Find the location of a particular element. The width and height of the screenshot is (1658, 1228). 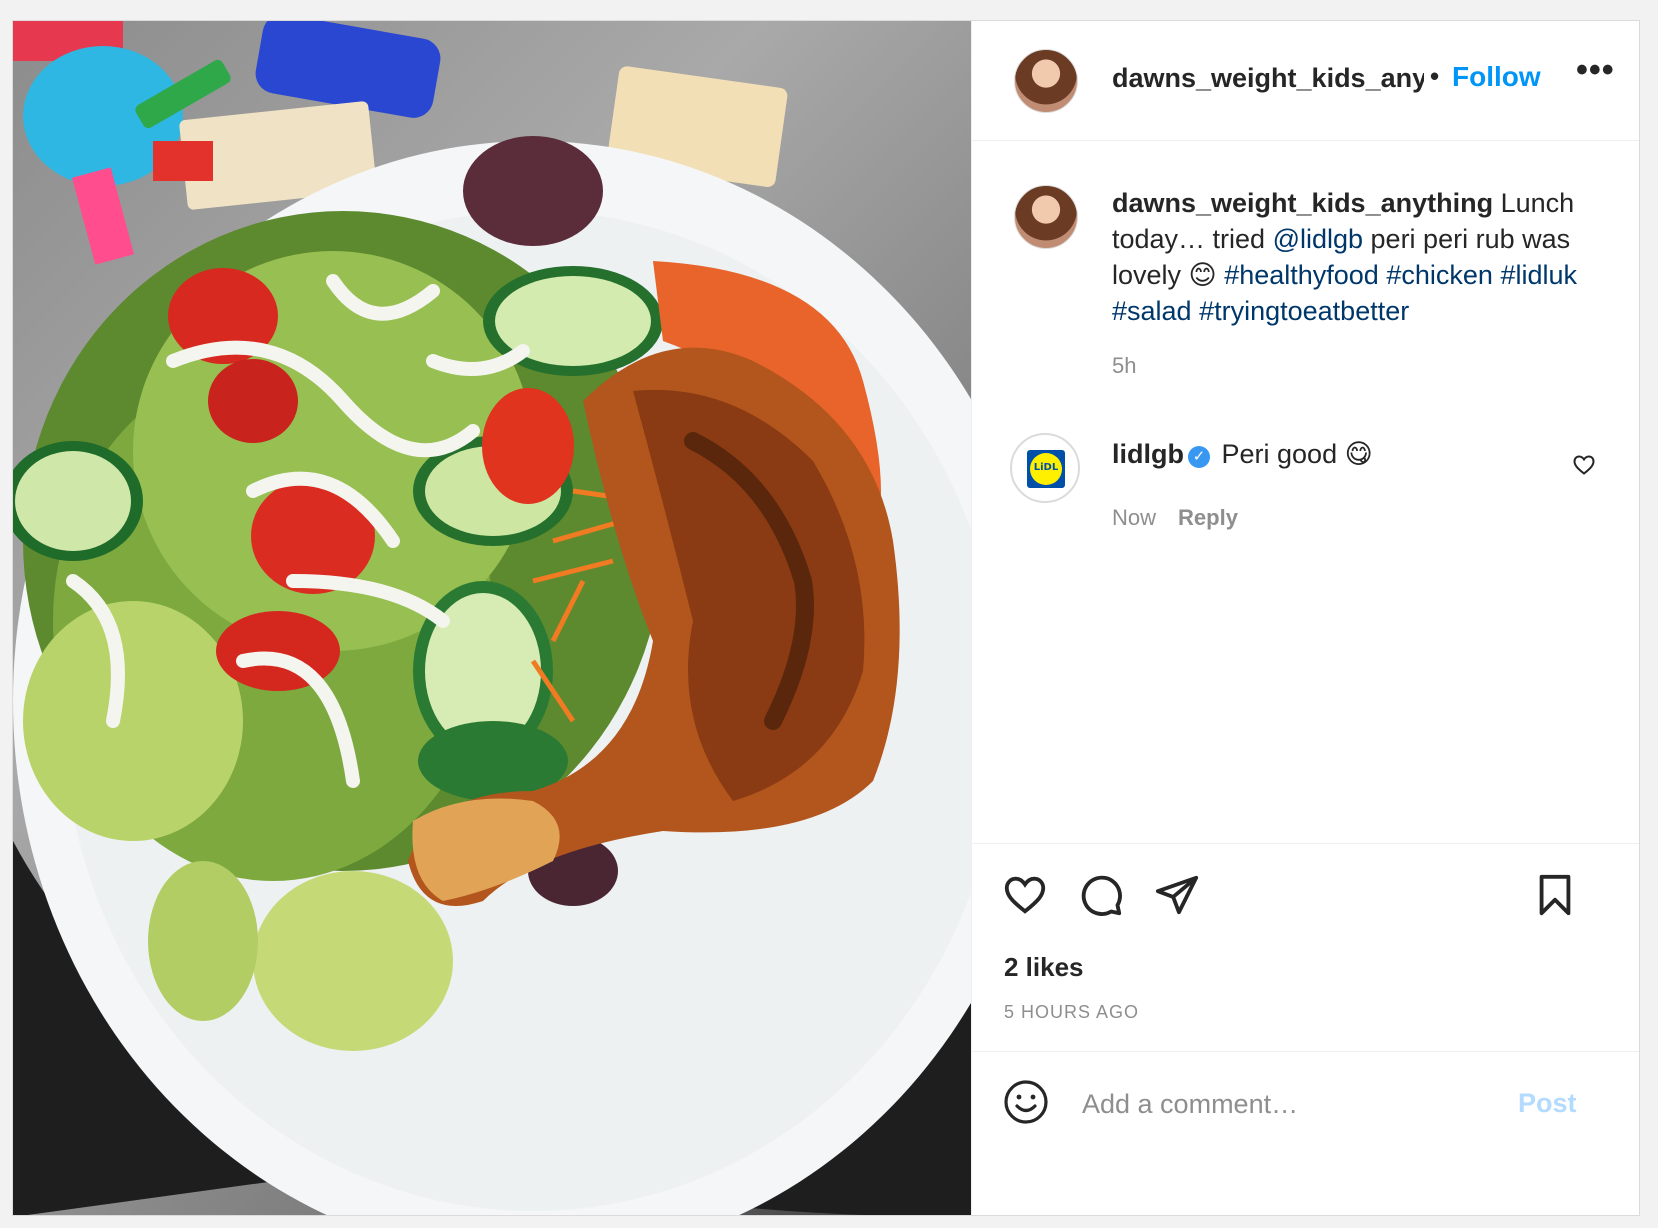

commenter-username: lidlgb is located at coordinates (1148, 454).